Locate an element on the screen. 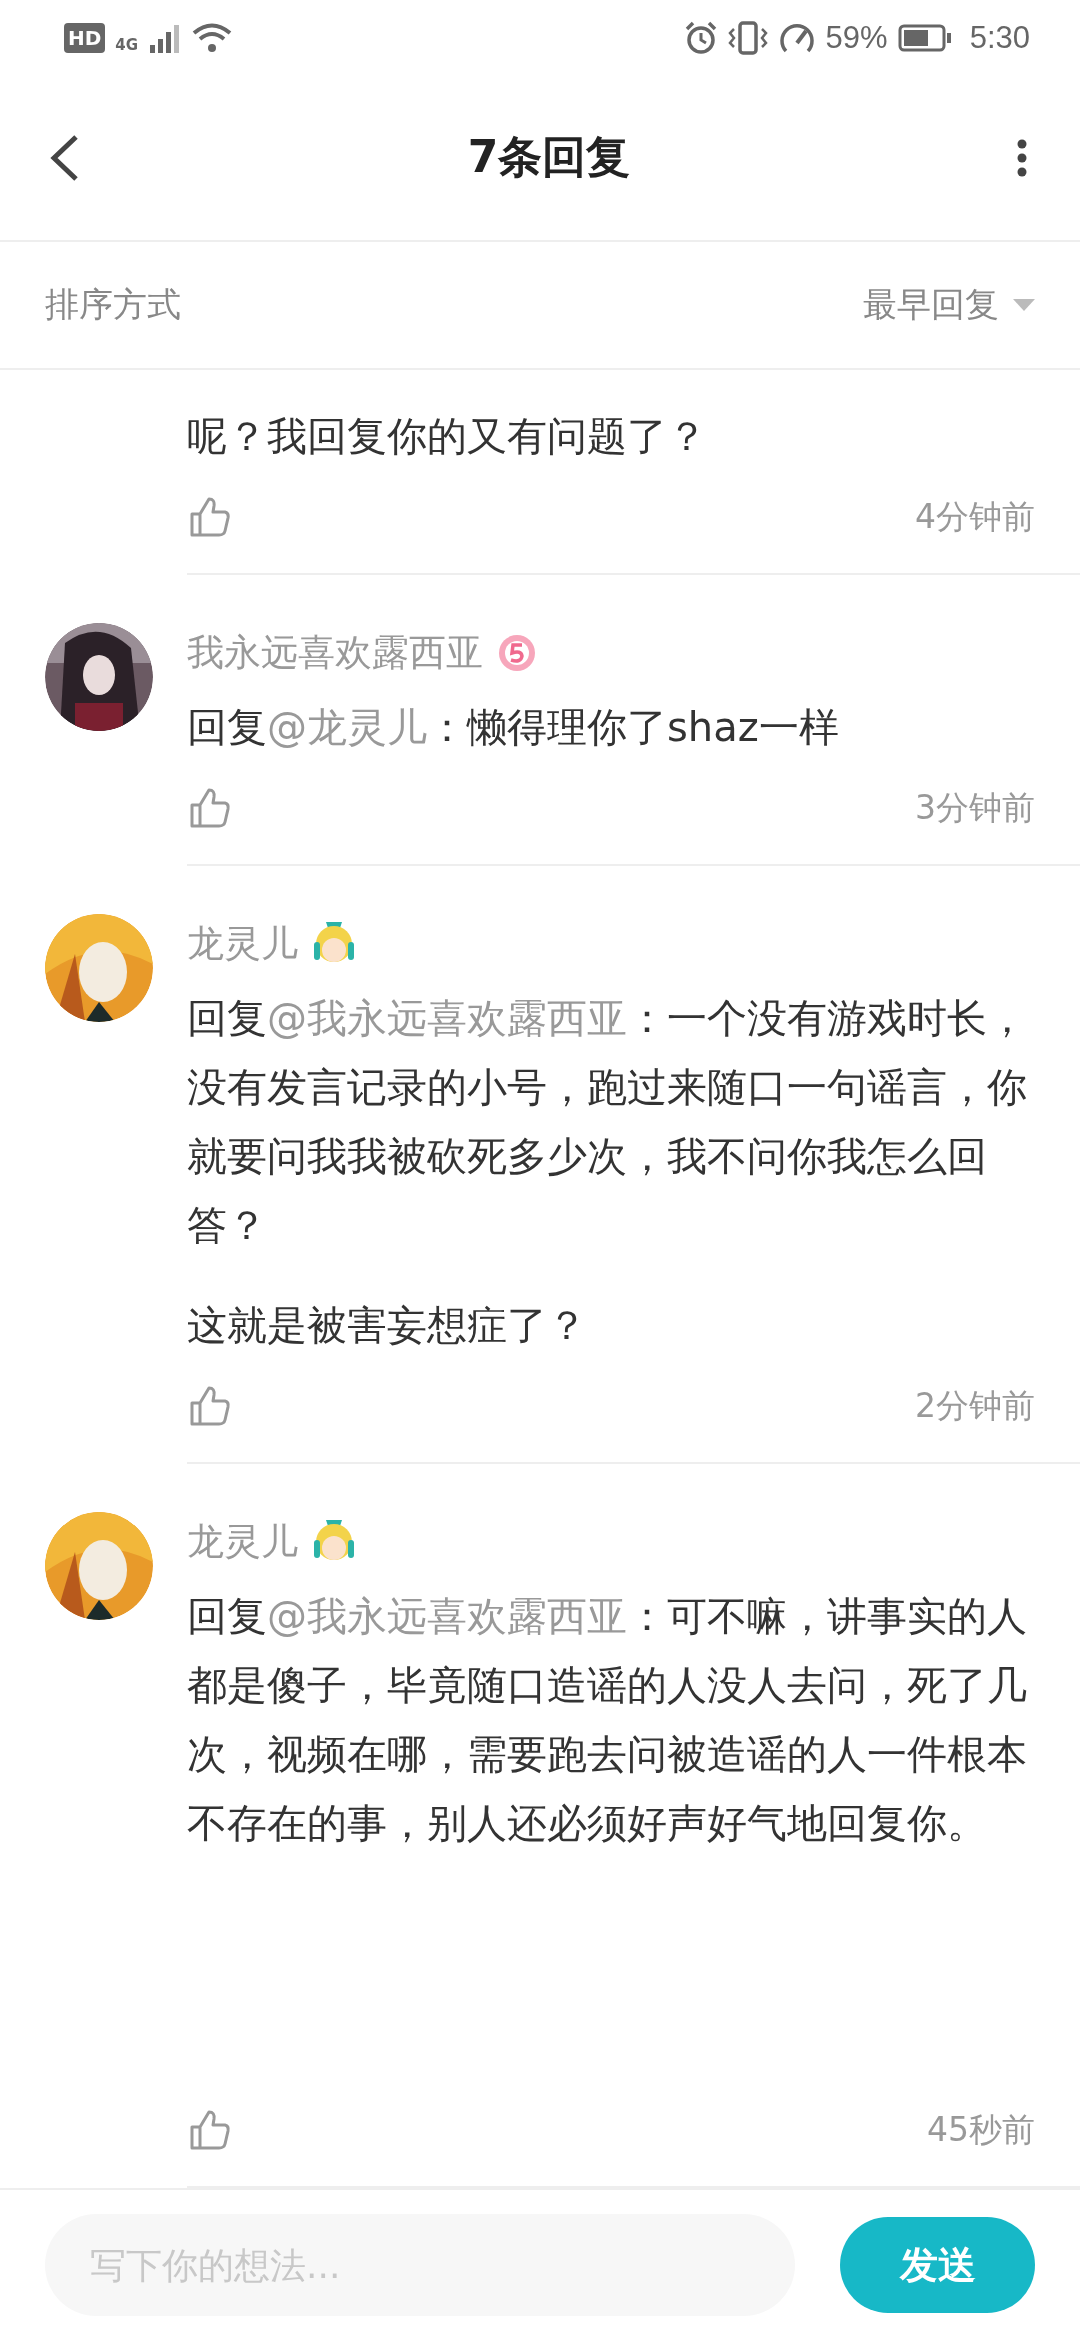  battery-icon is located at coordinates (924, 37).